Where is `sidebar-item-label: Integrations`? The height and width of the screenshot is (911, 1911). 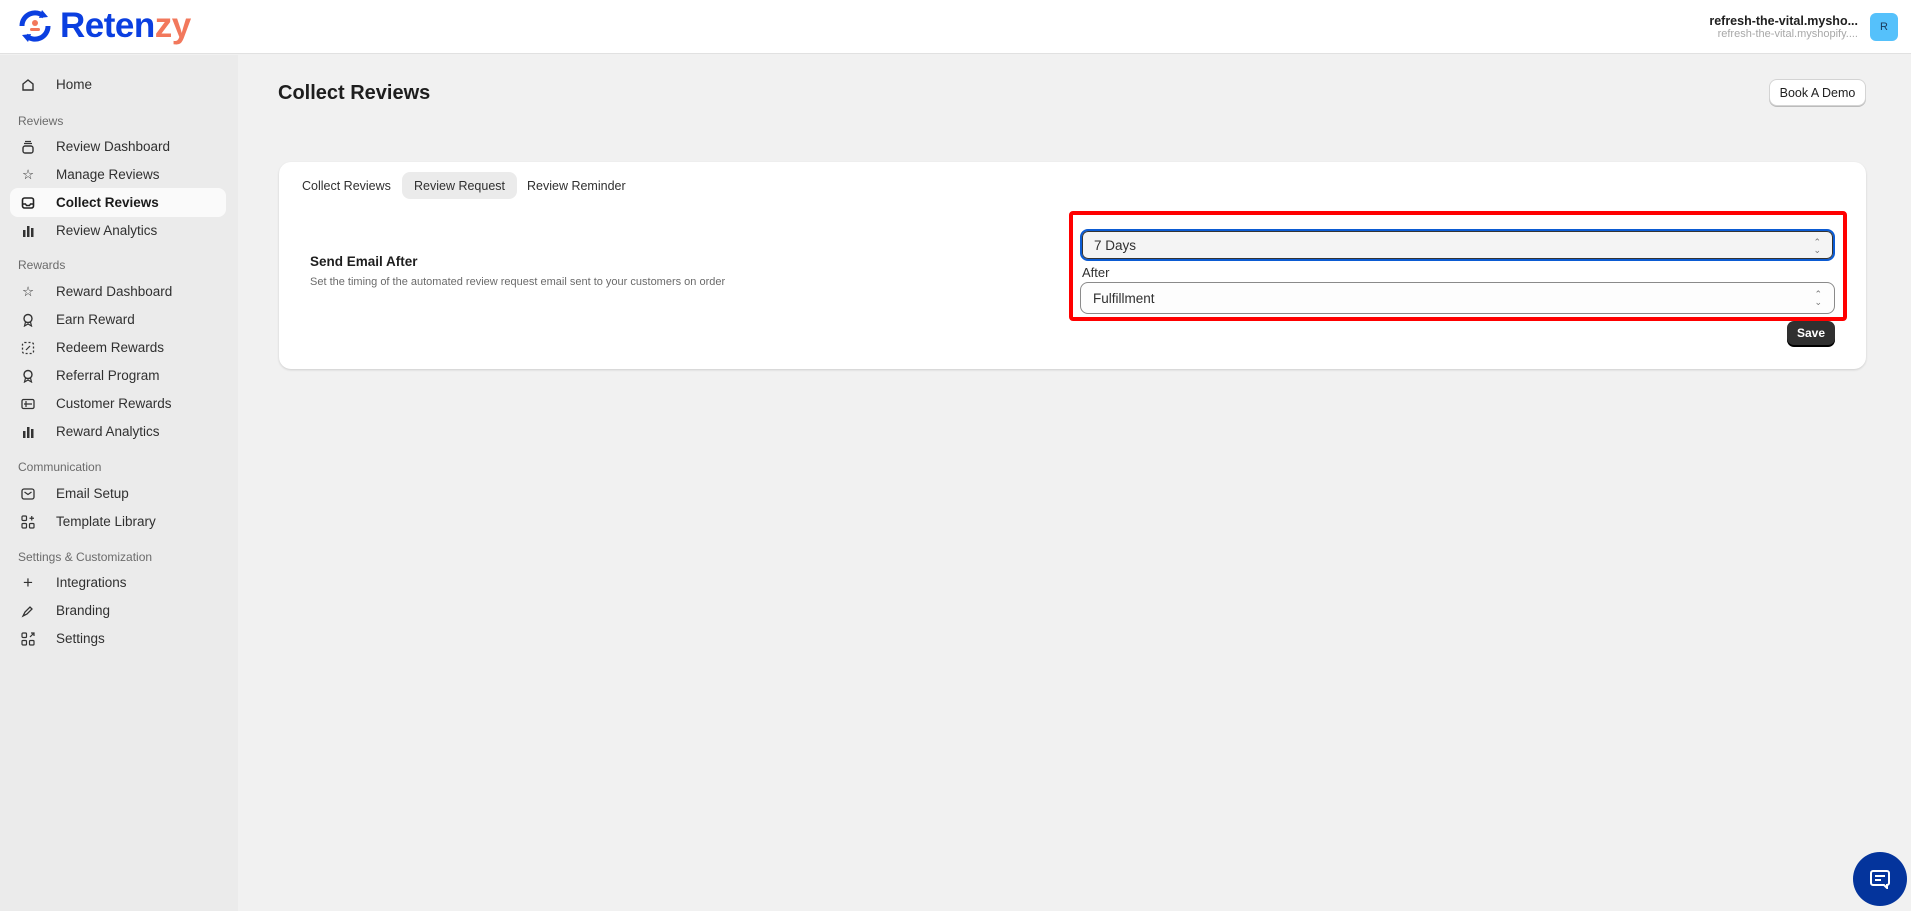 sidebar-item-label: Integrations is located at coordinates (91, 582).